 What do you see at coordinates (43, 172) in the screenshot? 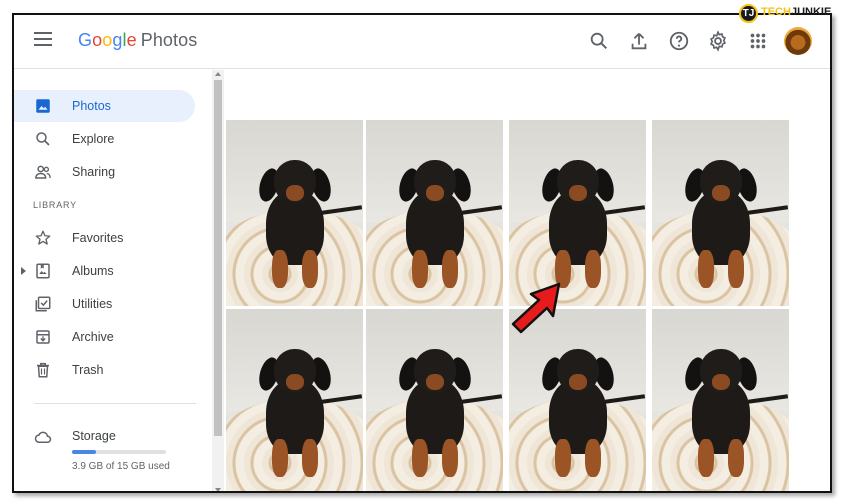
I see `people-icon` at bounding box center [43, 172].